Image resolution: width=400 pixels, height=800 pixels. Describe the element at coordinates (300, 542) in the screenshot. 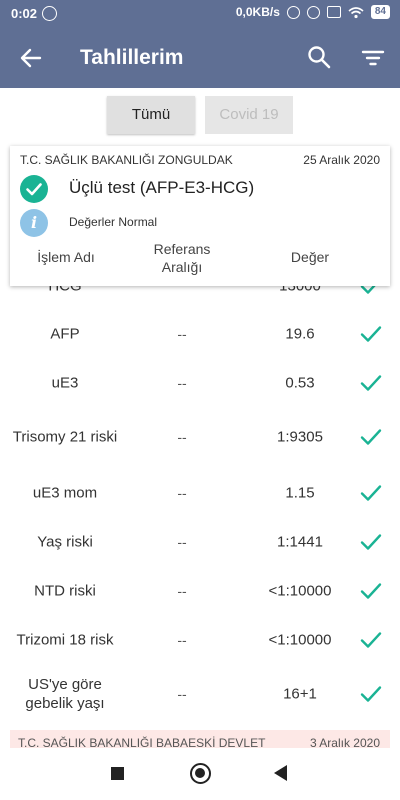

I see `result-value: 1:1441` at that location.